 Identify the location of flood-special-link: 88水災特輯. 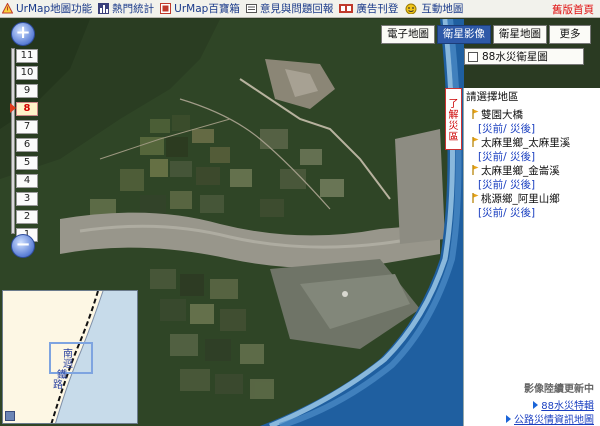
(563, 404).